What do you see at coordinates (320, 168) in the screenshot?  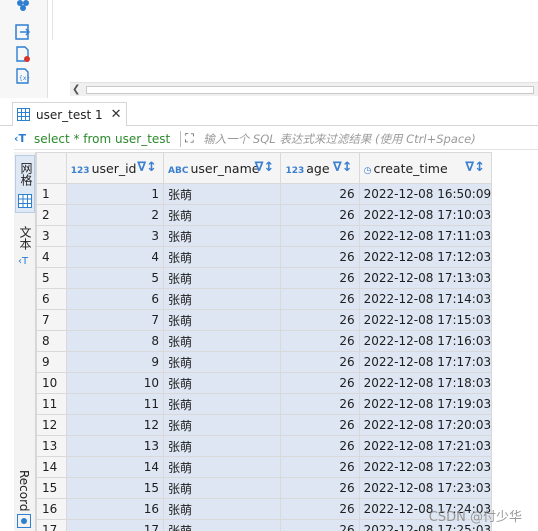 I see `column-header-age: 123 age ∇↕` at bounding box center [320, 168].